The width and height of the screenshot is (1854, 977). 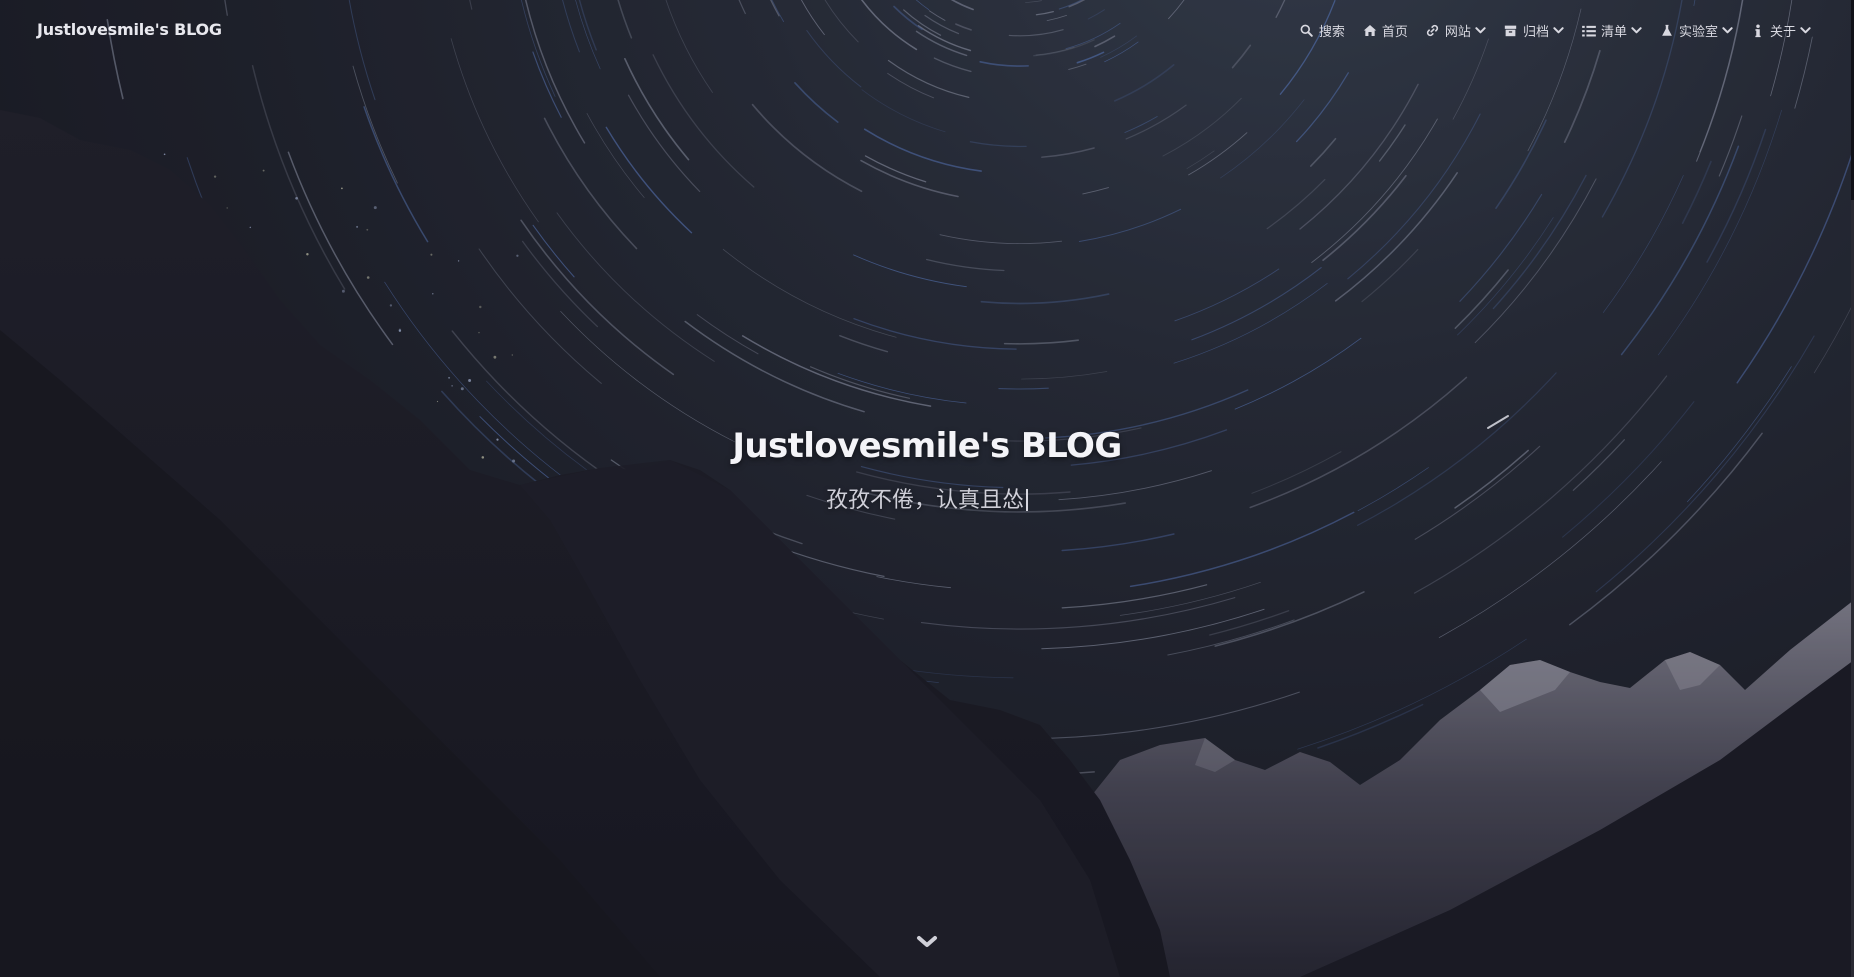 I want to click on search-icon, so click(x=1307, y=31).